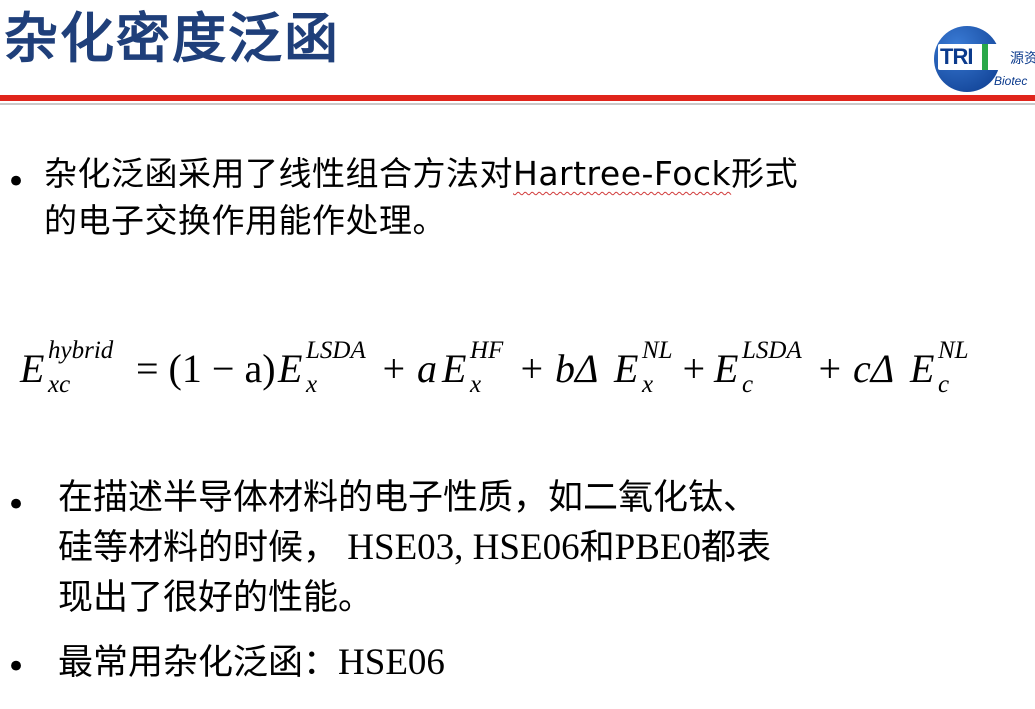 Image resolution: width=1035 pixels, height=709 pixels. What do you see at coordinates (969, 57) in the screenshot?
I see `logo-mark: TRI` at bounding box center [969, 57].